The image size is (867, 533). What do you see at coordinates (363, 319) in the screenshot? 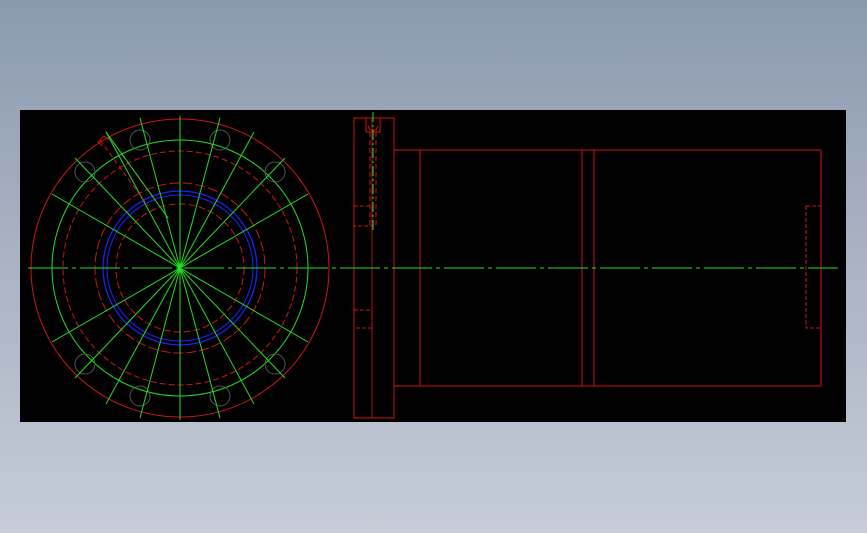
I see `flange-slot-bottom` at bounding box center [363, 319].